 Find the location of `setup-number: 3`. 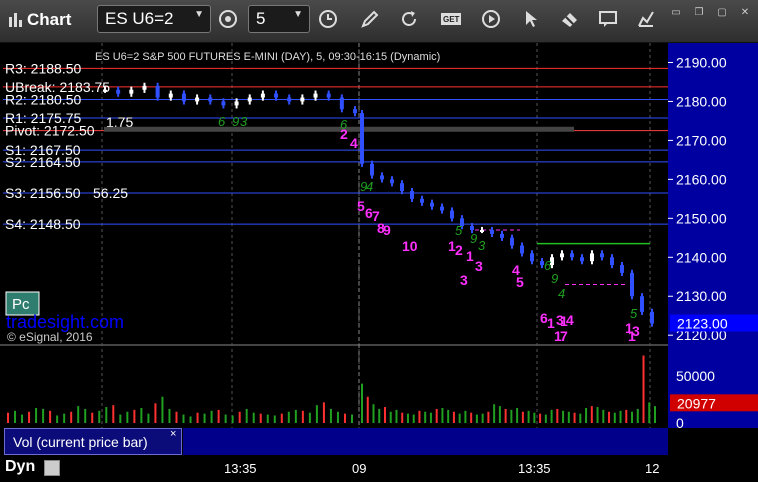

setup-number: 3 is located at coordinates (464, 280).